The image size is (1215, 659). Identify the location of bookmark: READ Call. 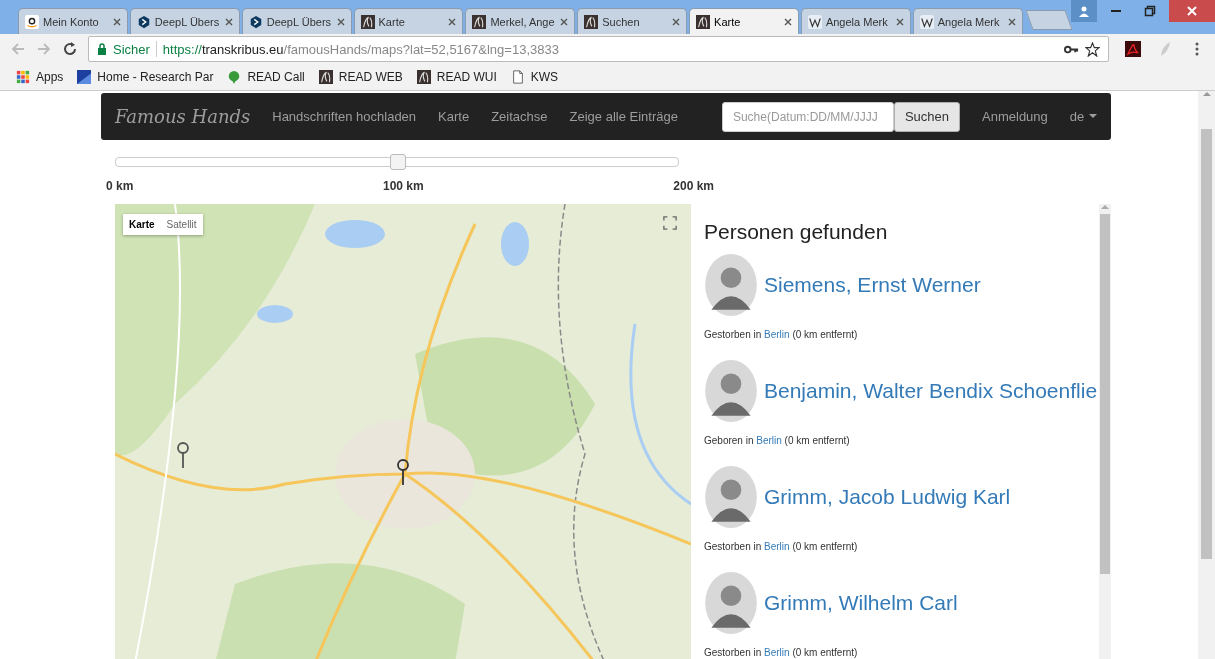
(266, 77).